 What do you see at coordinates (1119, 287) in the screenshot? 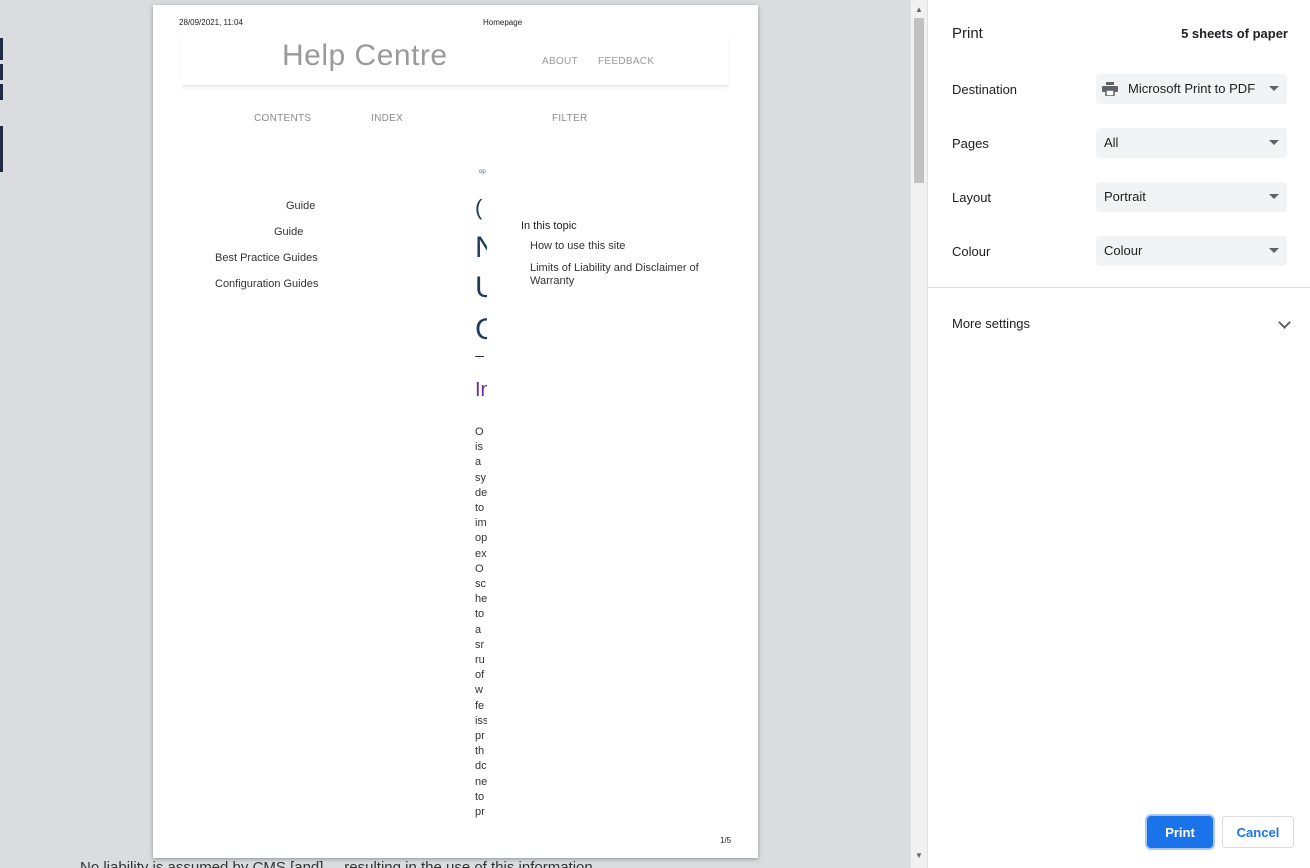
I see `divider` at bounding box center [1119, 287].